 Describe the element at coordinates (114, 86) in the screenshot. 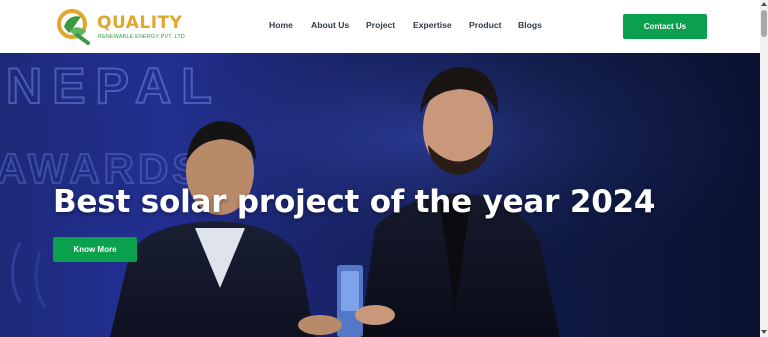

I see `backdrop-text-nepal: NEPAL` at that location.